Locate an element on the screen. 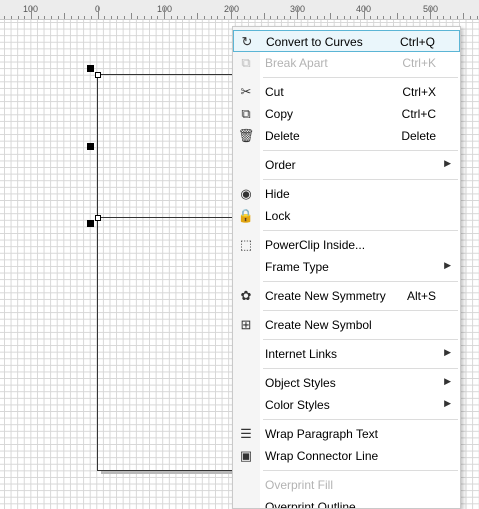 The height and width of the screenshot is (509, 479). menu-item-internet-links: Internet Links ▶ is located at coordinates (346, 354).